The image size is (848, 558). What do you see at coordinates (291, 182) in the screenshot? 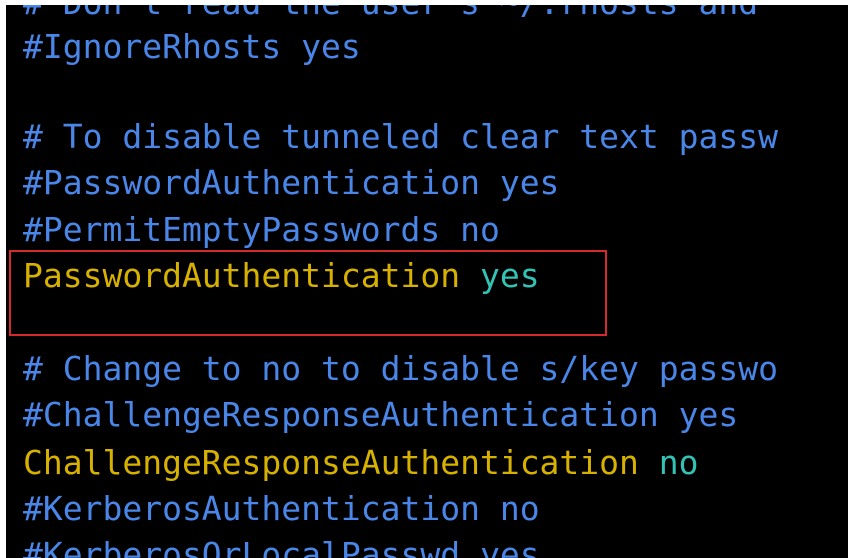
I see `config-commented-setting: #PasswordAuthentication yes` at bounding box center [291, 182].